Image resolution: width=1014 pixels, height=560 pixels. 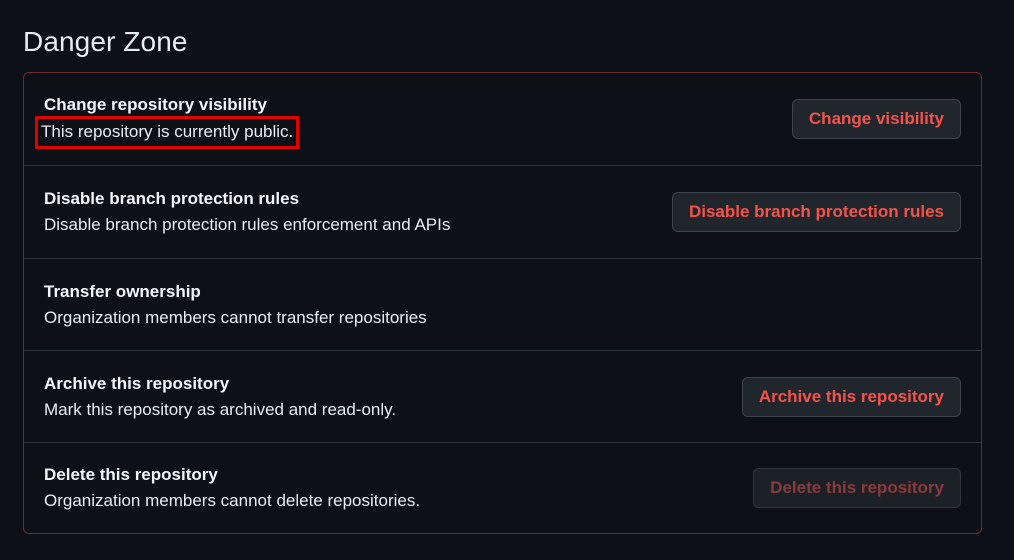 I want to click on delete-repository-title: Delete this repository, so click(x=131, y=474).